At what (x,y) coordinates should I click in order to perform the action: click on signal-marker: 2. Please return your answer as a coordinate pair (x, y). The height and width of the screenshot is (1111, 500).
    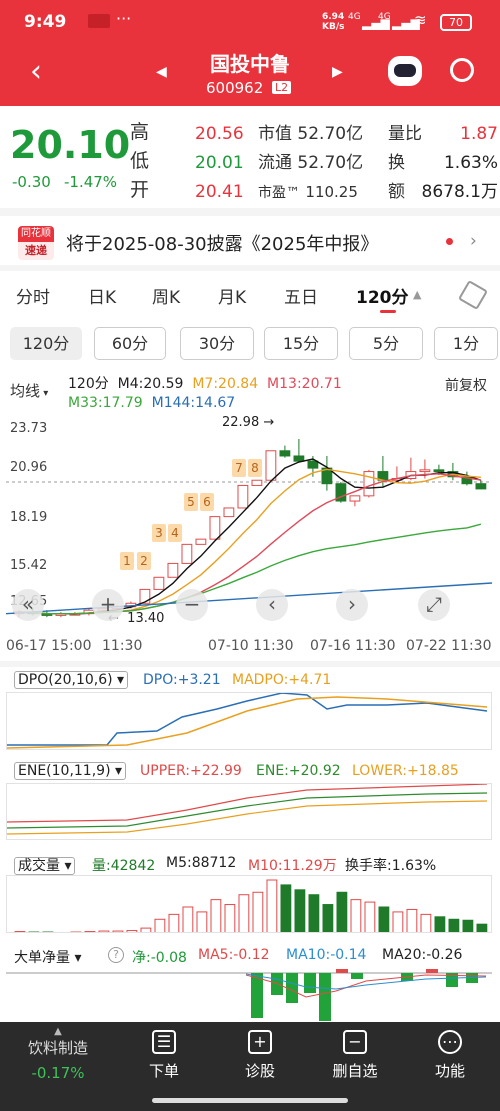
    Looking at the image, I should click on (144, 561).